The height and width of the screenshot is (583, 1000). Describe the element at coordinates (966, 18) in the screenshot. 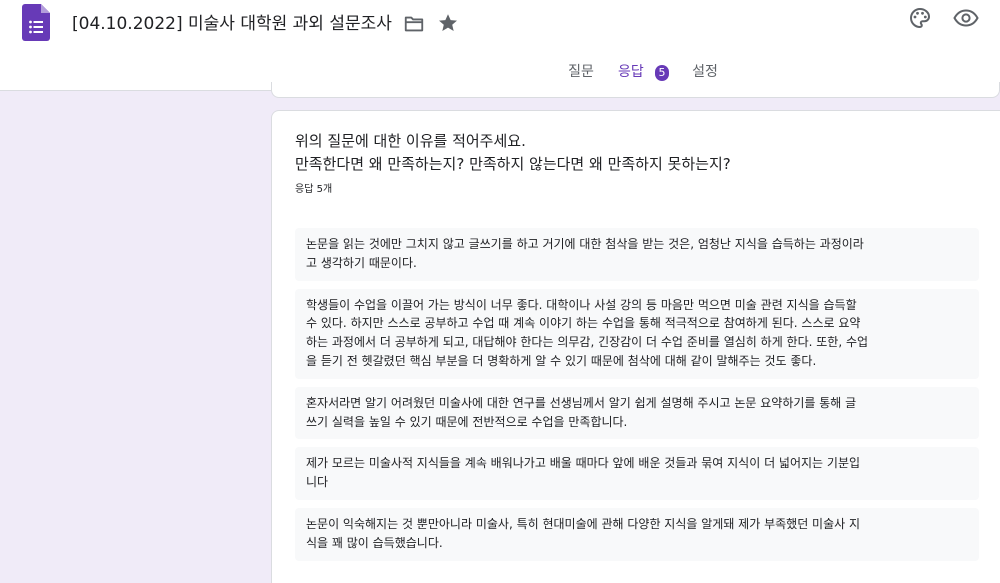

I see `eye-icon` at that location.